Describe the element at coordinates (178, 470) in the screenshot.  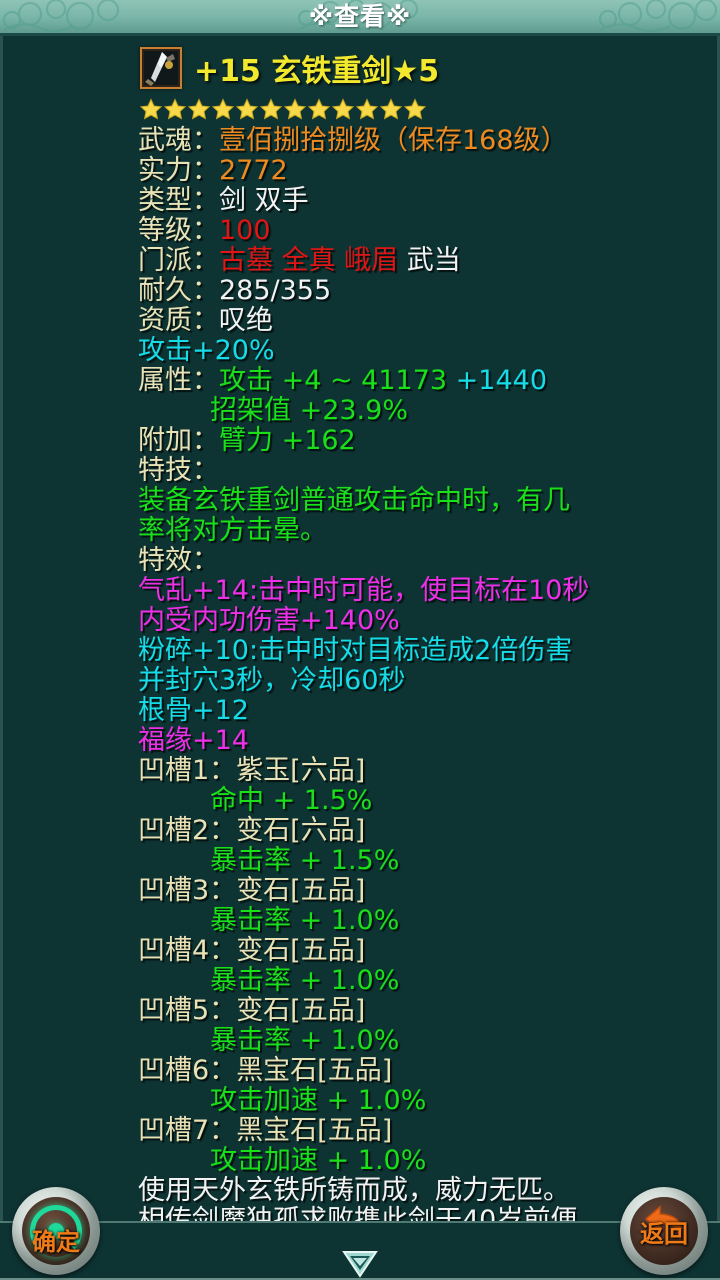
I see `label-skill: 特技：` at that location.